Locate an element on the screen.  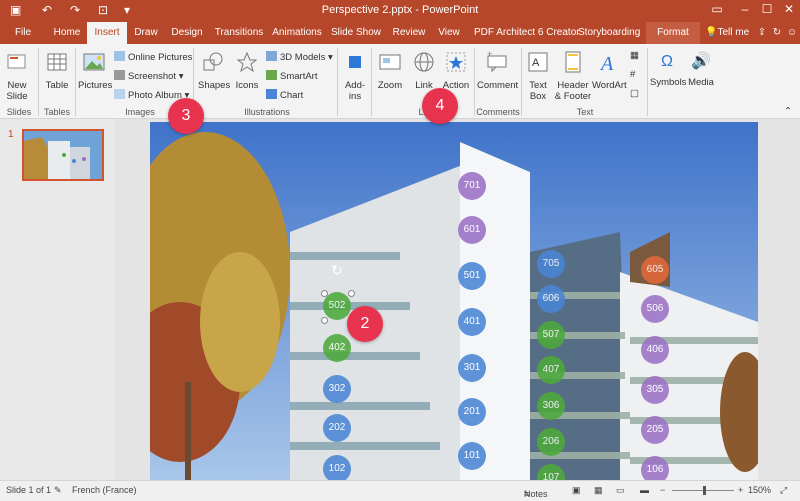
unit-badge: 402 is located at coordinates (337, 348).